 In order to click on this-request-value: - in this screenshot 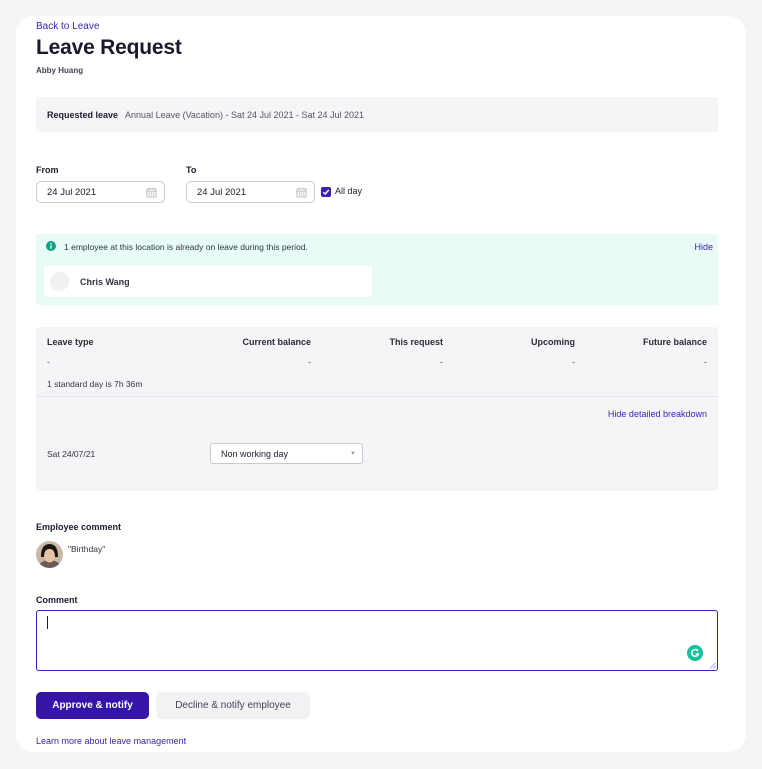, I will do `click(441, 362)`.